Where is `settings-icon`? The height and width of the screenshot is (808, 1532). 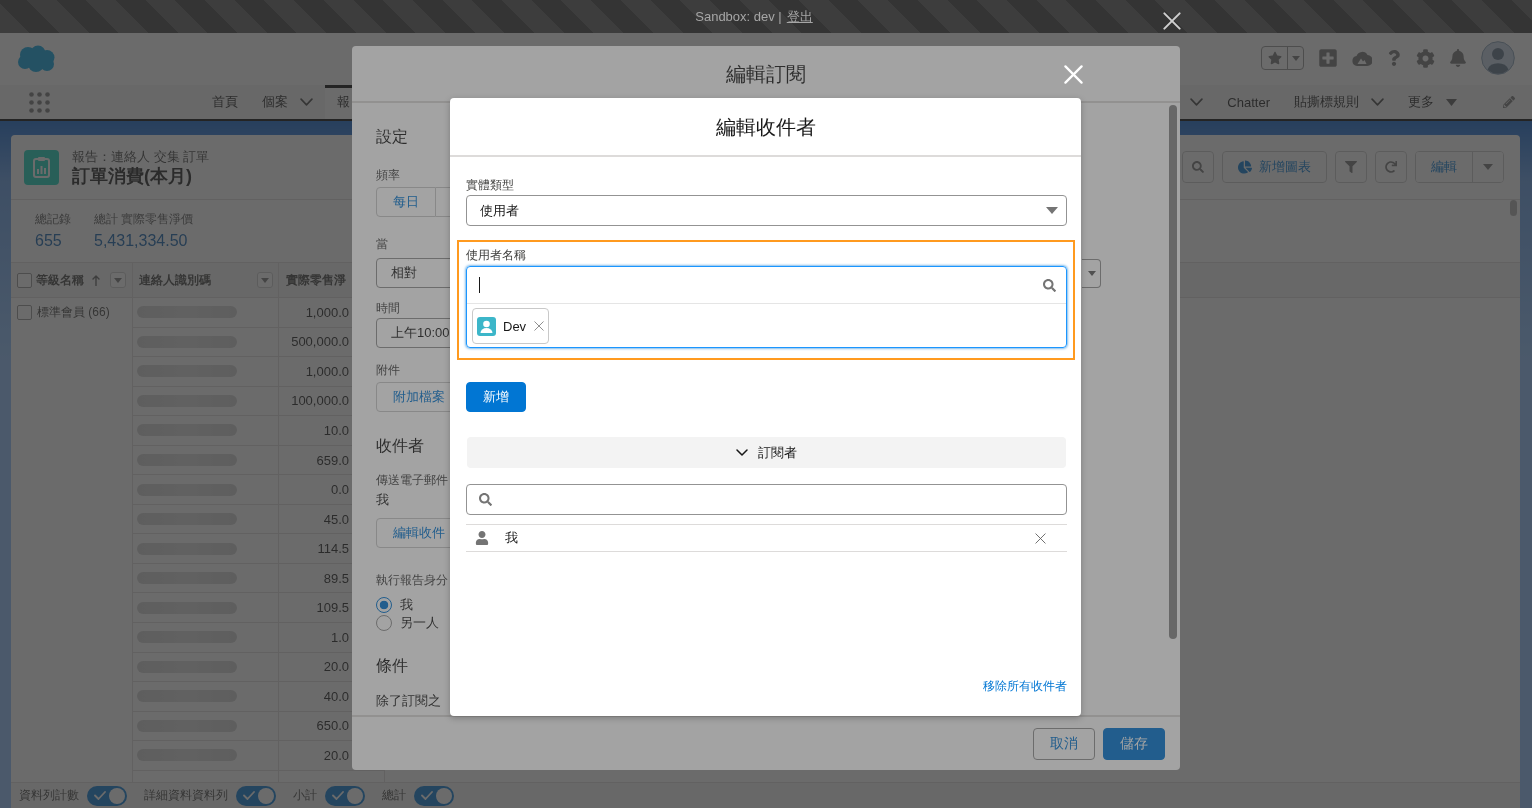 settings-icon is located at coordinates (1425, 58).